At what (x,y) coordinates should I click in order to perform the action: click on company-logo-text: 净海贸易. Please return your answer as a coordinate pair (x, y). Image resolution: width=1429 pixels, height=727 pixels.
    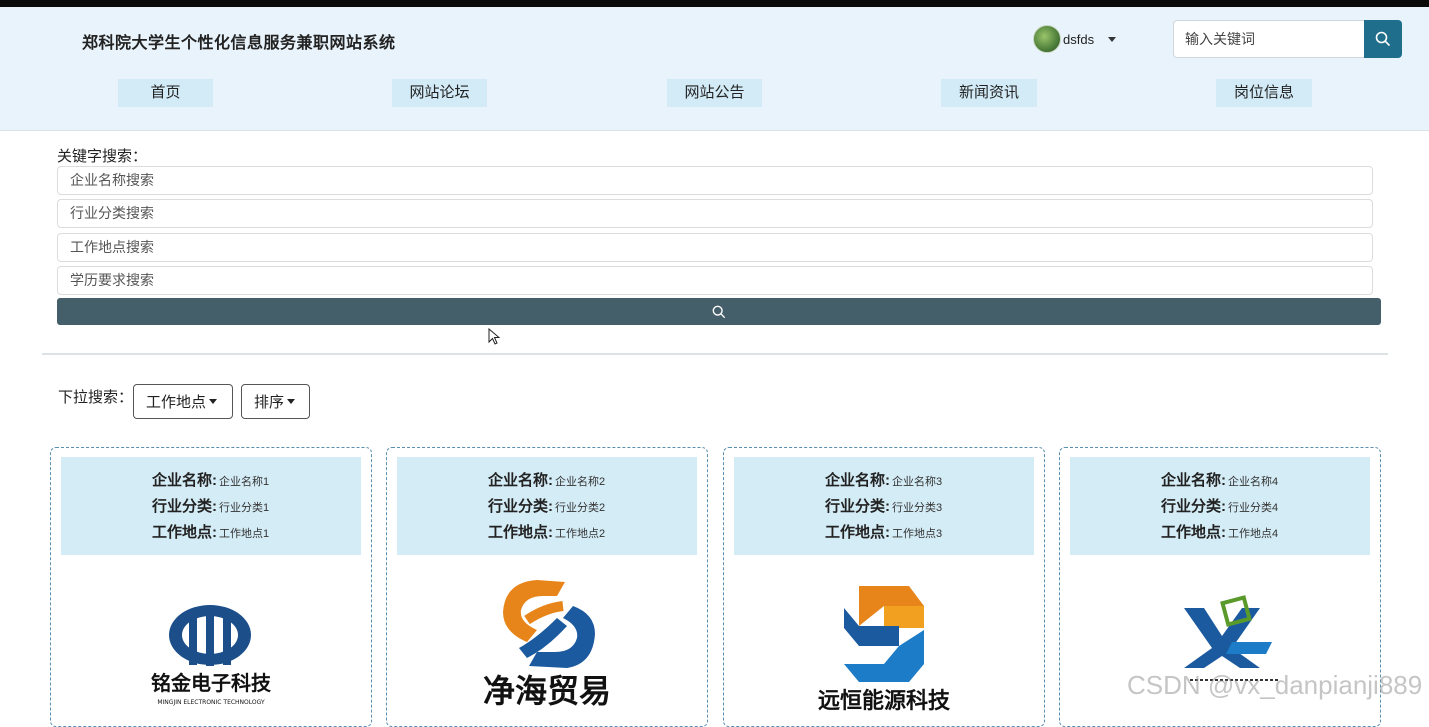
    Looking at the image, I should click on (547, 691).